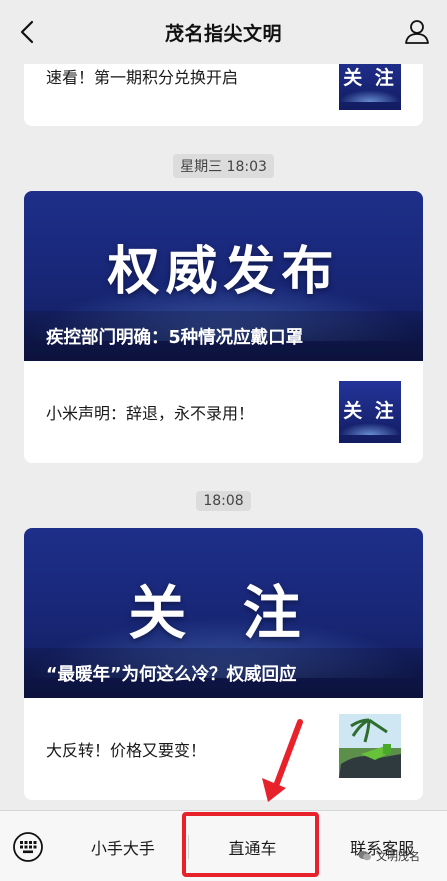 The height and width of the screenshot is (881, 447). What do you see at coordinates (28, 32) in the screenshot?
I see `back-arrow-icon` at bounding box center [28, 32].